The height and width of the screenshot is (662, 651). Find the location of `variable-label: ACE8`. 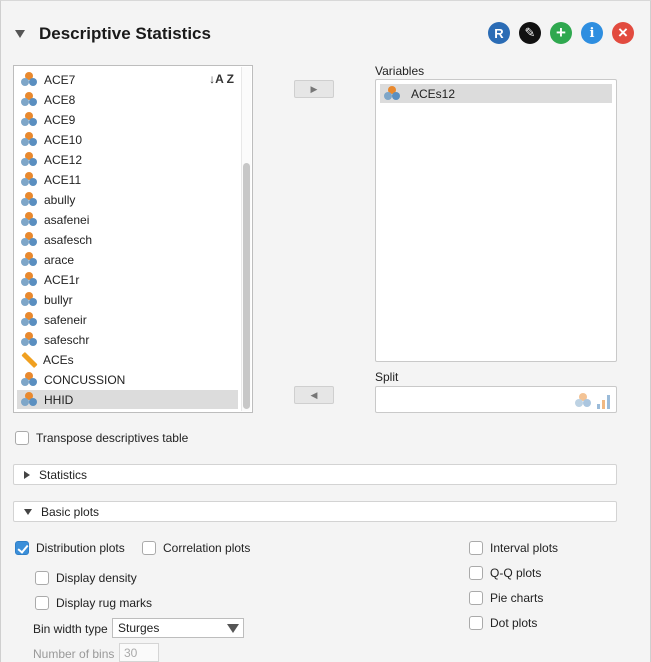

variable-label: ACE8 is located at coordinates (60, 99).